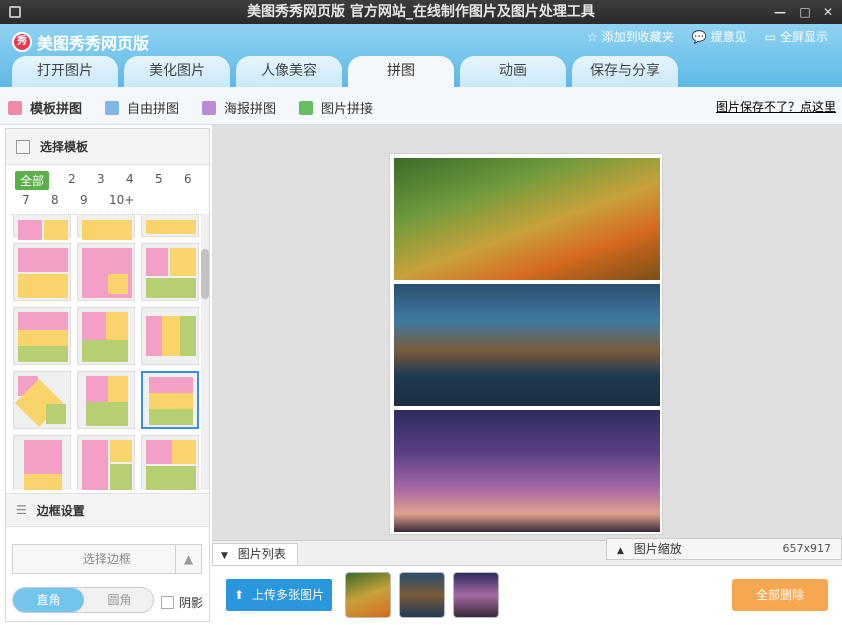 The height and width of the screenshot is (625, 842). What do you see at coordinates (422, 595) in the screenshot?
I see `image-thumb-canal` at bounding box center [422, 595].